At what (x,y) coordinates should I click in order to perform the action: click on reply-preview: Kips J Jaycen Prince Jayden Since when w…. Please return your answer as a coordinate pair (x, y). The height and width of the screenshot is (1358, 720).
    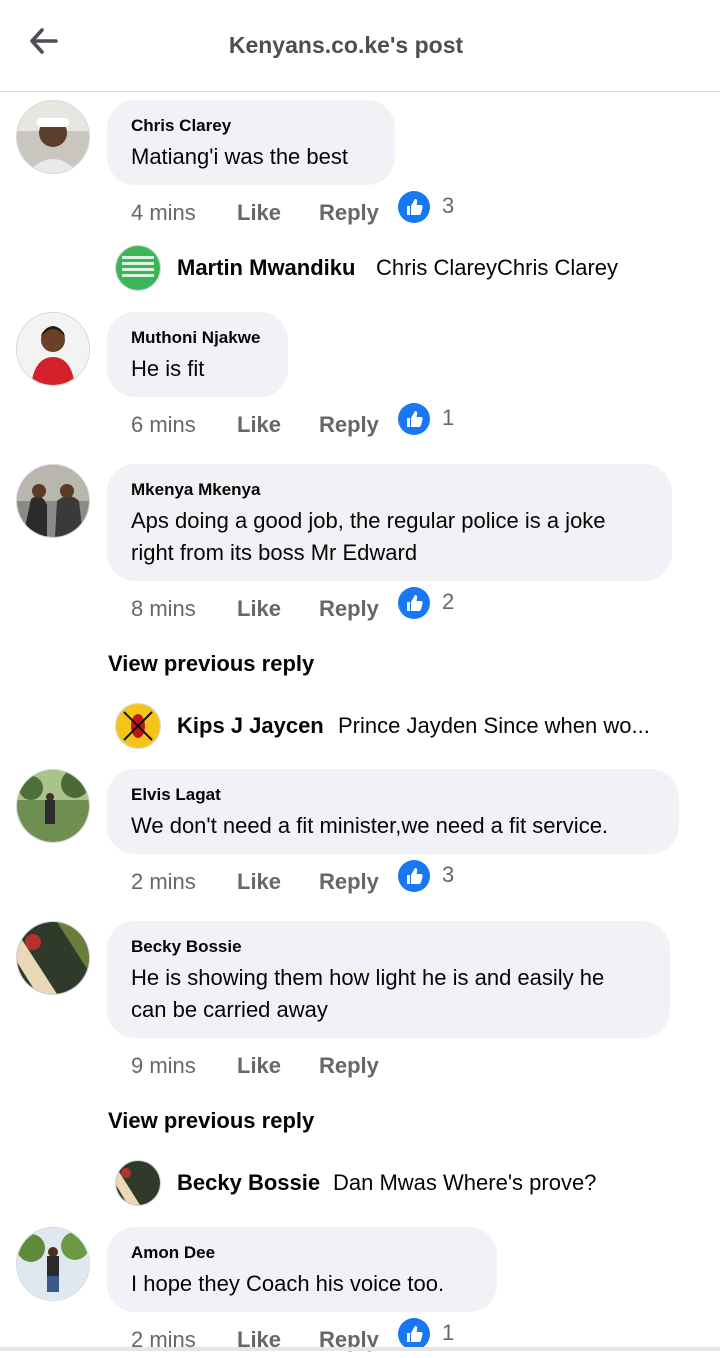
    Looking at the image, I should click on (410, 726).